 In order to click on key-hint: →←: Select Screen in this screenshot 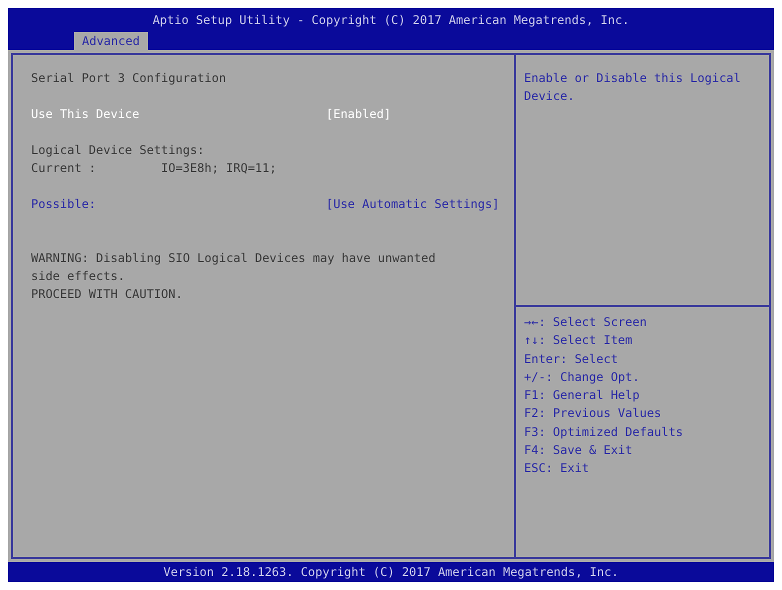, I will do `click(585, 322)`.